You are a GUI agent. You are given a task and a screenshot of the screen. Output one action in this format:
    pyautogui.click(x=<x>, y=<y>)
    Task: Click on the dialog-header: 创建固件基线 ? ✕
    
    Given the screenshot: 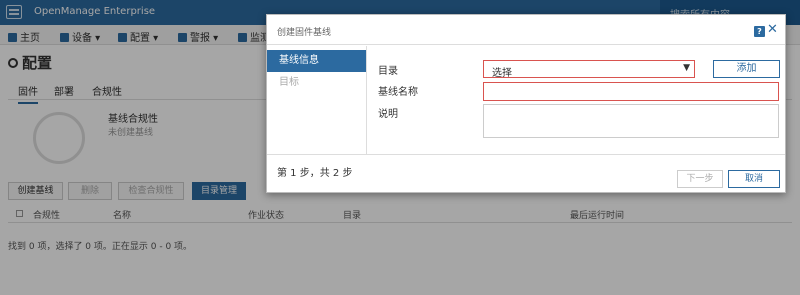 What is the action you would take?
    pyautogui.click(x=526, y=30)
    